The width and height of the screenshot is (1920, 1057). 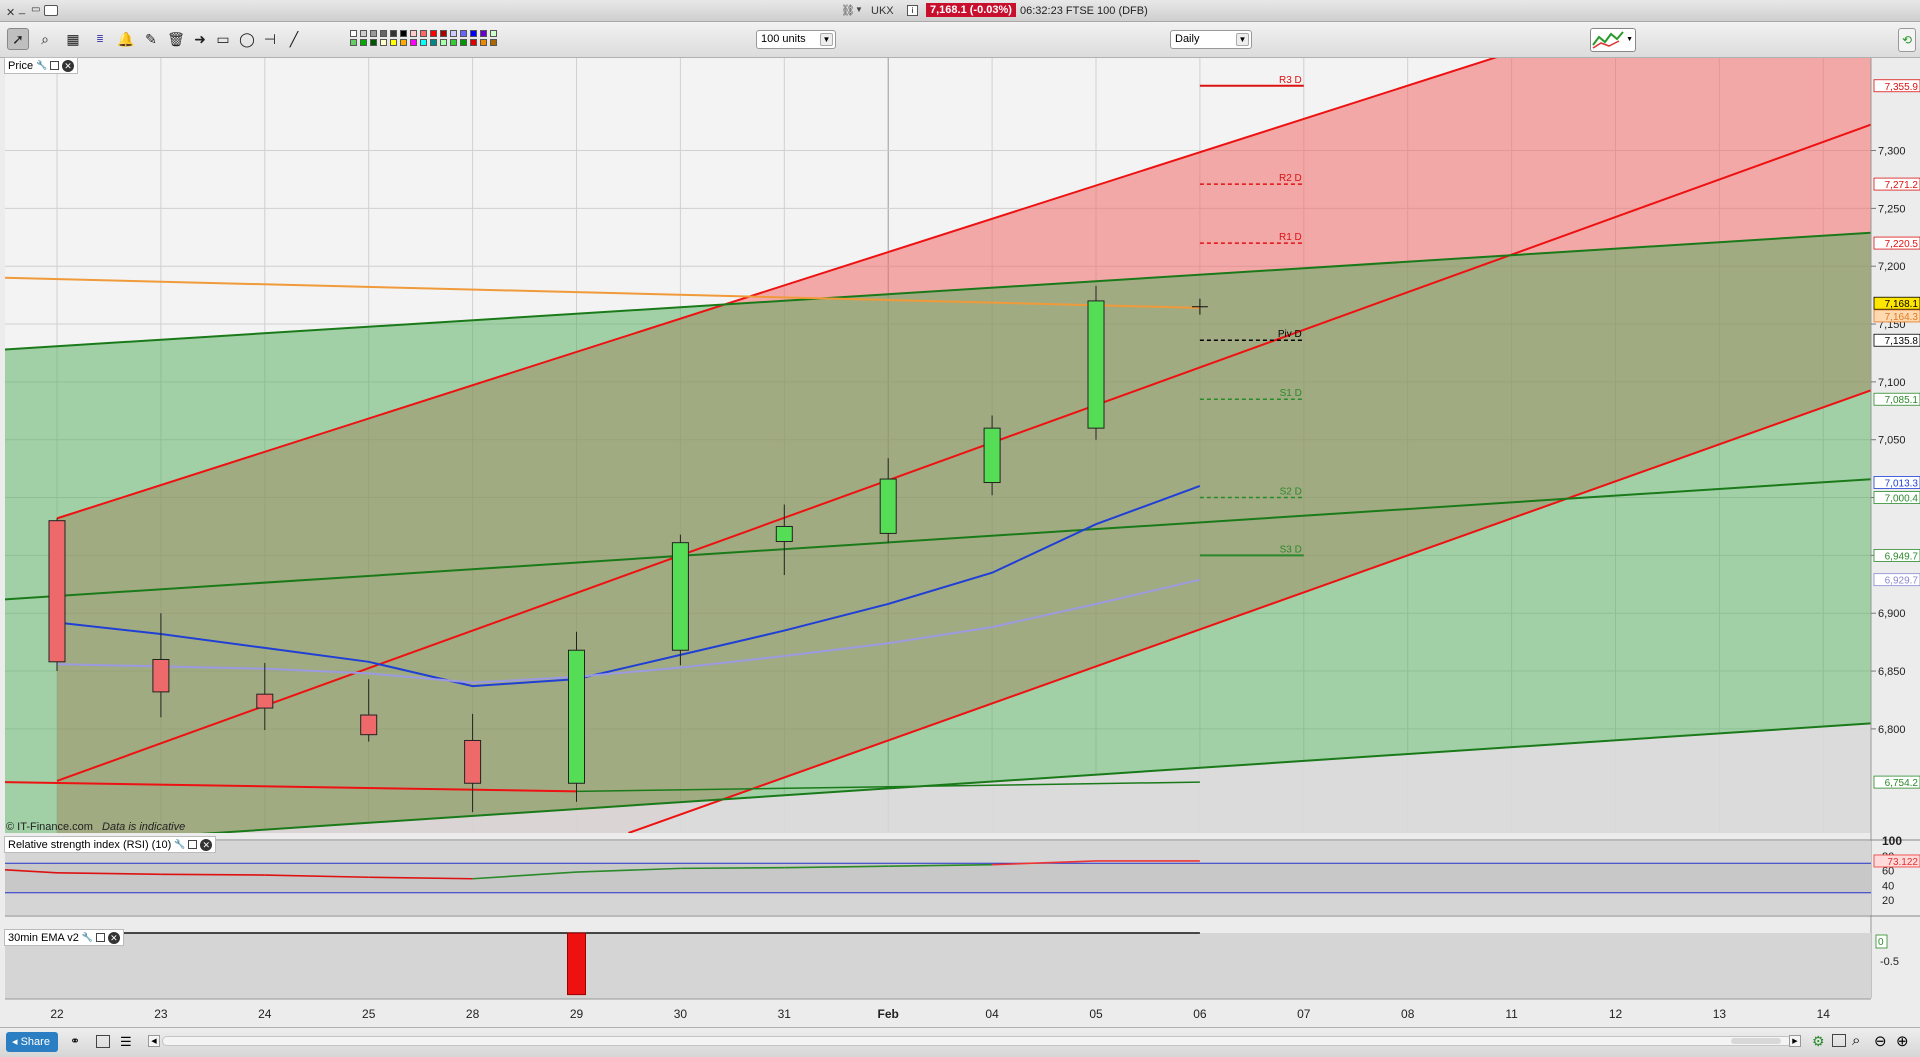 I want to click on scroll-right-icon: ▶, so click(x=1795, y=1041).